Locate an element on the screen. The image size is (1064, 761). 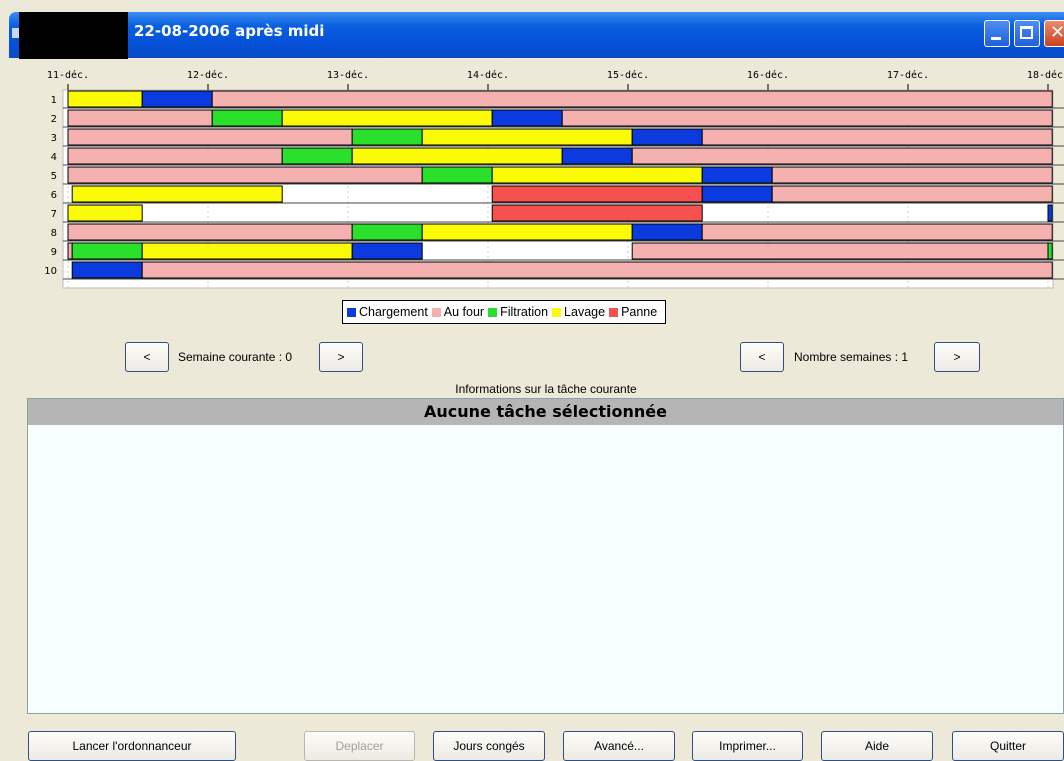
day-label: 11-déc. is located at coordinates (68, 75).